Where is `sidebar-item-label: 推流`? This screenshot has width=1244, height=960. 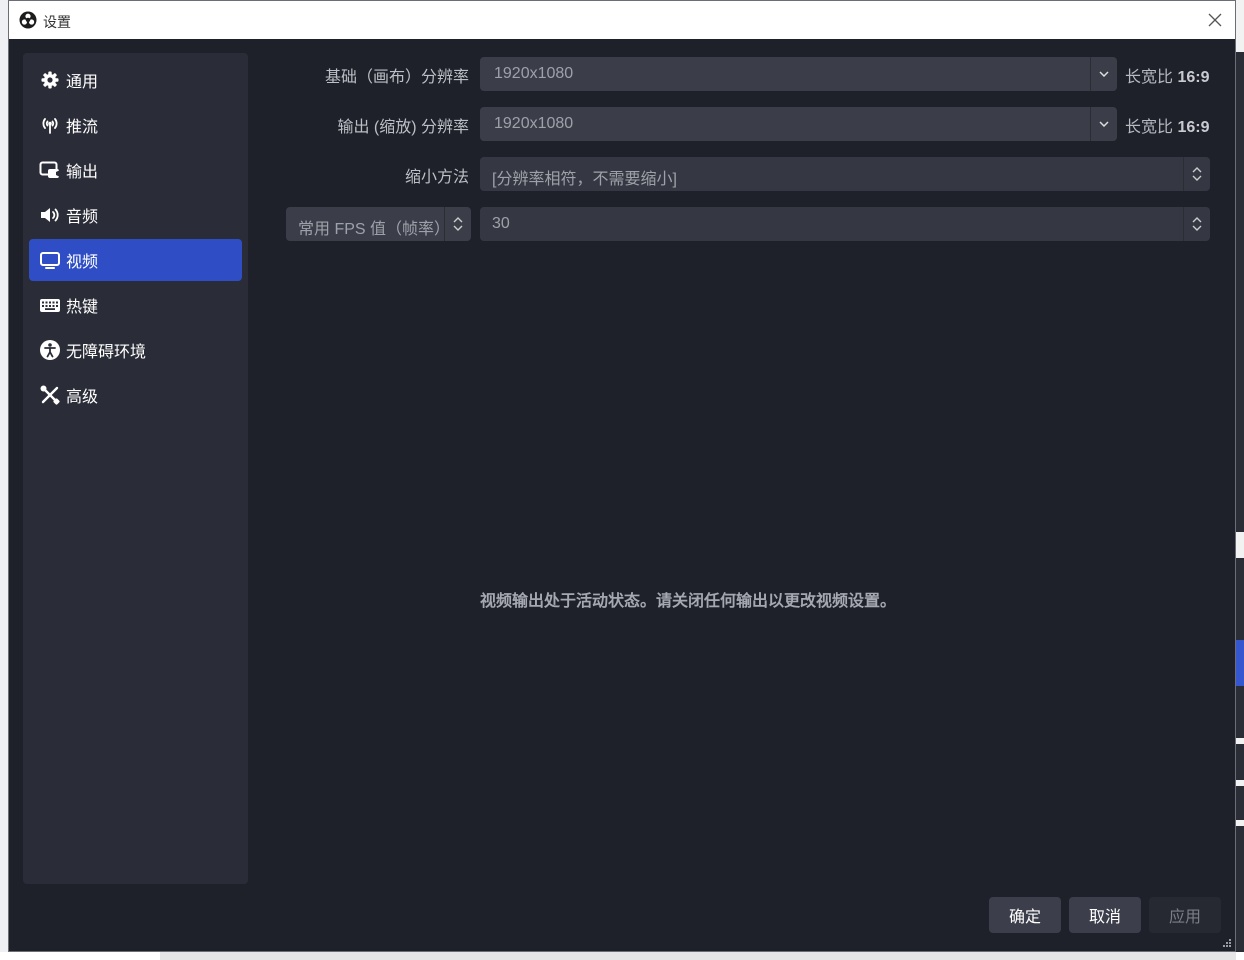
sidebar-item-label: 推流 is located at coordinates (82, 127).